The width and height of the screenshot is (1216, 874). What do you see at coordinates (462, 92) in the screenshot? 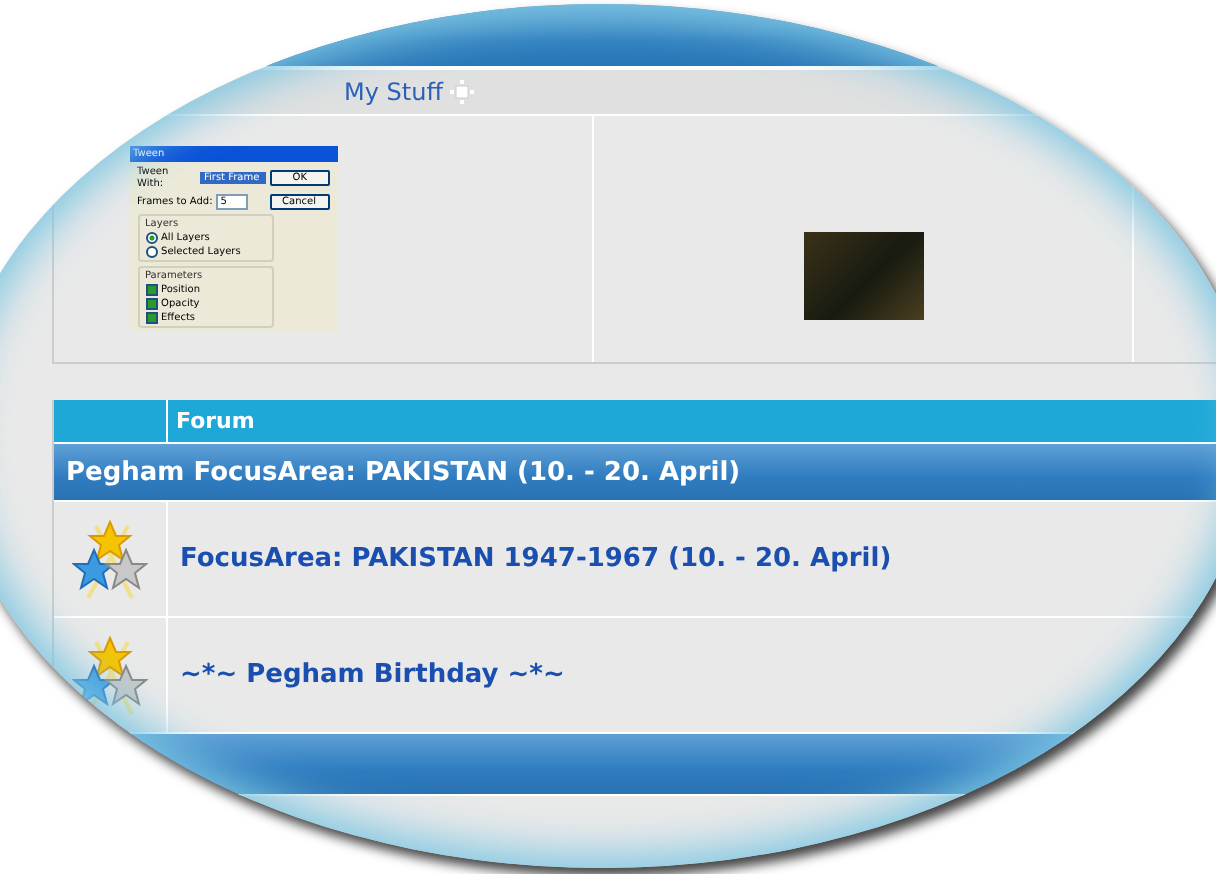
I see `move-icon` at bounding box center [462, 92].